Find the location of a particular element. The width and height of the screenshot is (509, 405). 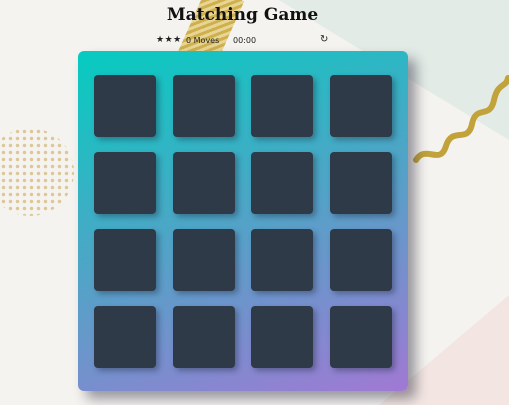

moves-label: Moves is located at coordinates (206, 40).